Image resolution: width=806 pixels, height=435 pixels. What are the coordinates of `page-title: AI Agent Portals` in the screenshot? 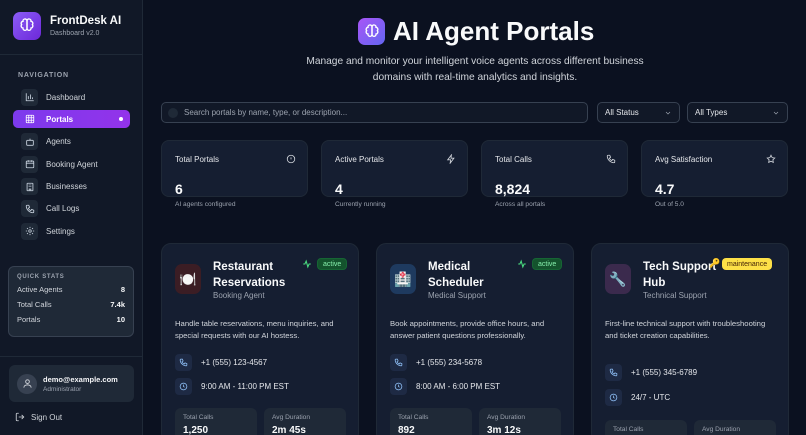 It's located at (494, 31).